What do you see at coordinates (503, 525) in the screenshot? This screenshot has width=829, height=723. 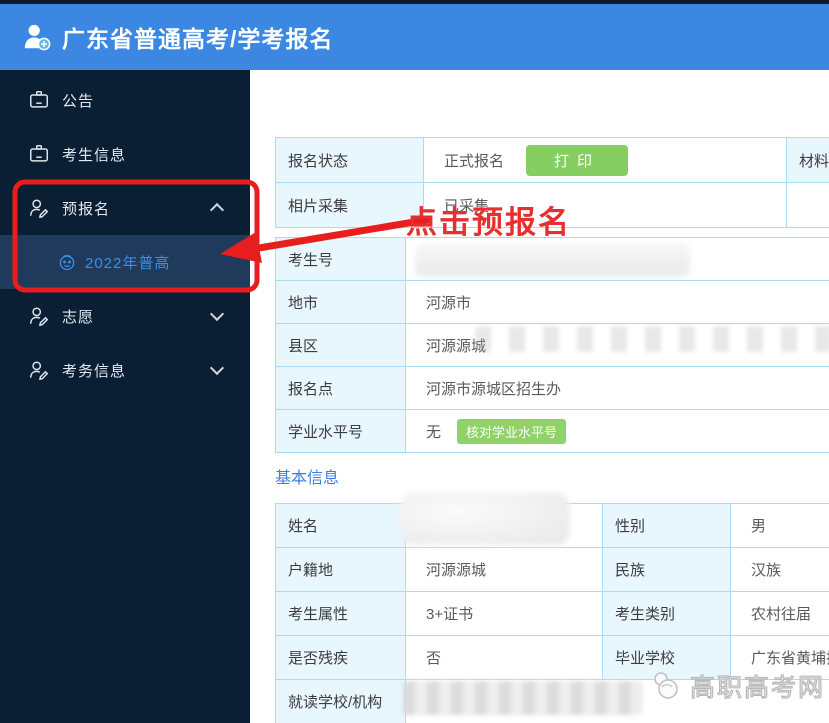 I see `name-value` at bounding box center [503, 525].